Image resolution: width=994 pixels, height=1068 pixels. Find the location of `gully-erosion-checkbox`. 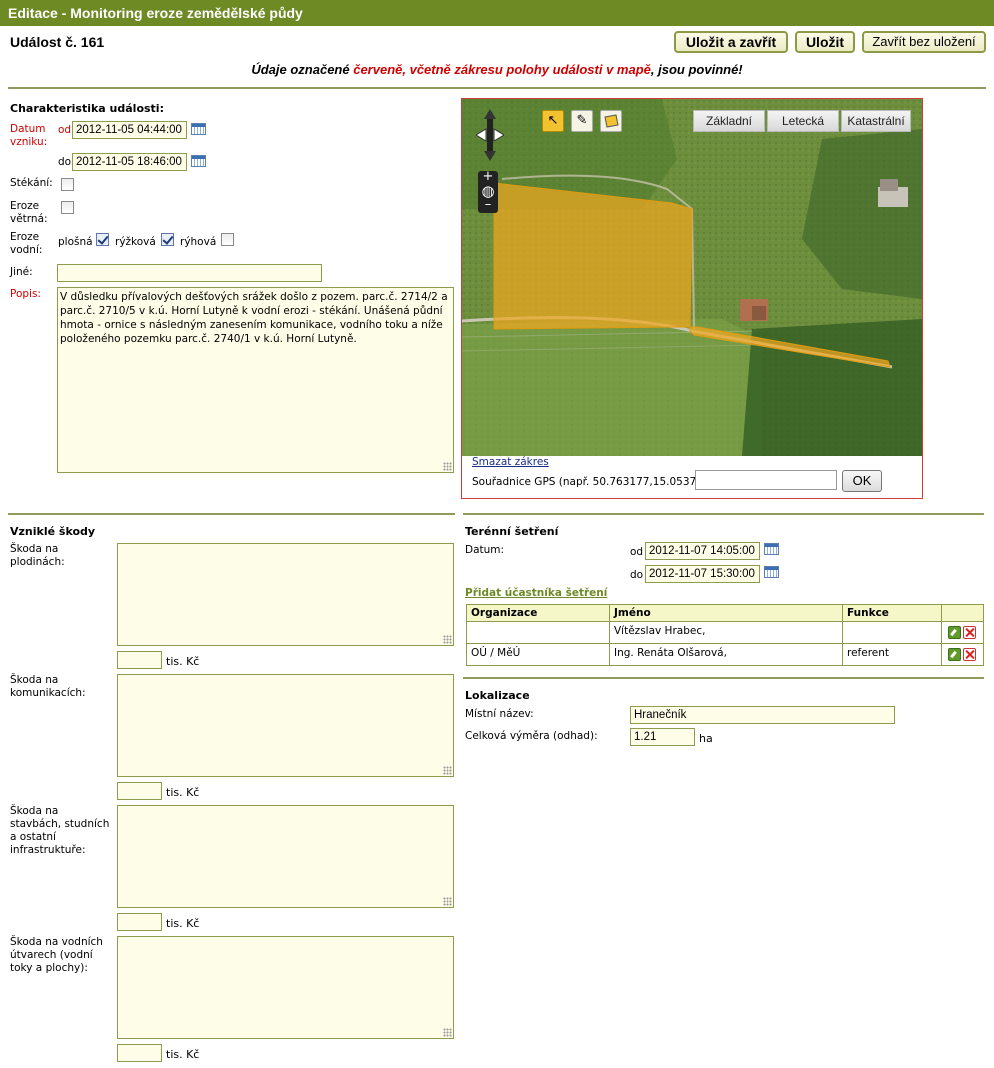

gully-erosion-checkbox is located at coordinates (227, 239).